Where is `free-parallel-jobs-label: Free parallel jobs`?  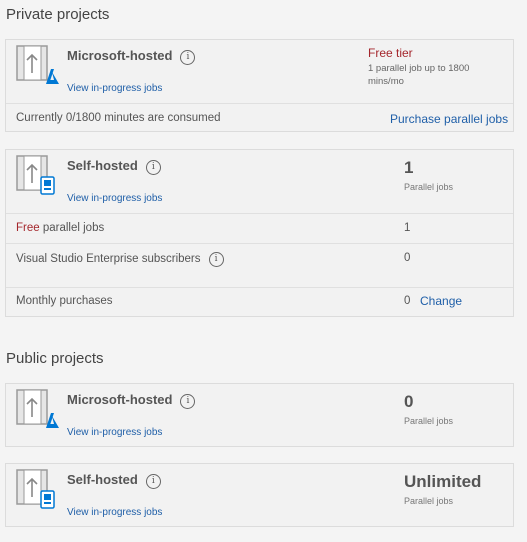 free-parallel-jobs-label: Free parallel jobs is located at coordinates (60, 228).